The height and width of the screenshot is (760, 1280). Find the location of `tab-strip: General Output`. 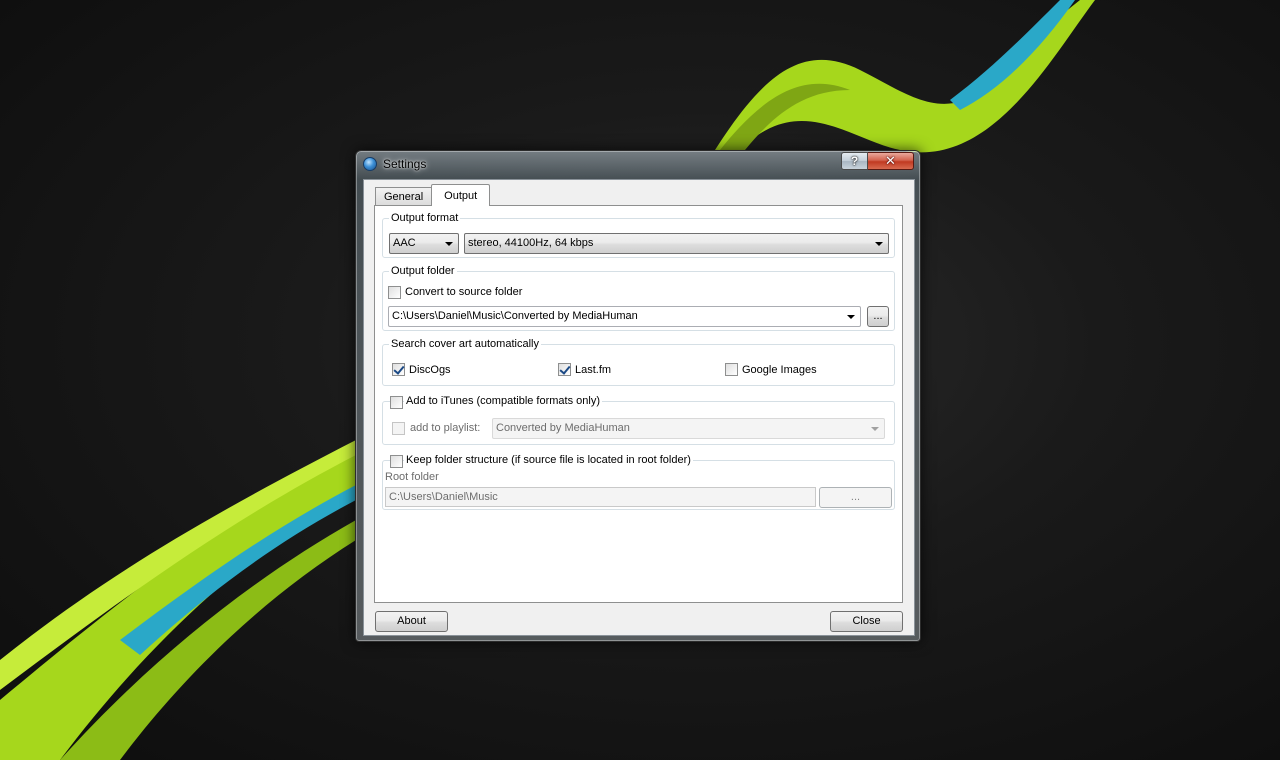

tab-strip: General Output is located at coordinates (433, 195).